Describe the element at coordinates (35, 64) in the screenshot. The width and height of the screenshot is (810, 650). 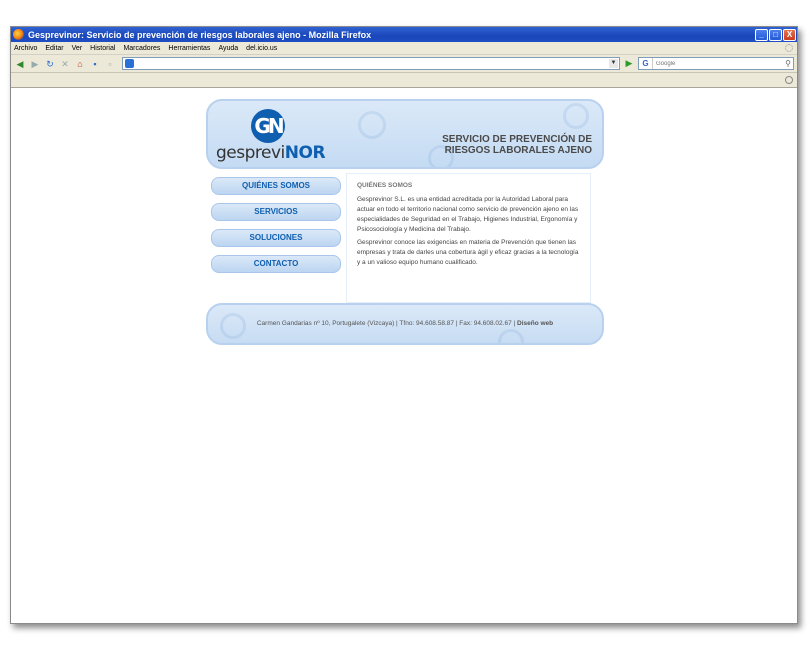
I see `forward-icon: ▶` at that location.